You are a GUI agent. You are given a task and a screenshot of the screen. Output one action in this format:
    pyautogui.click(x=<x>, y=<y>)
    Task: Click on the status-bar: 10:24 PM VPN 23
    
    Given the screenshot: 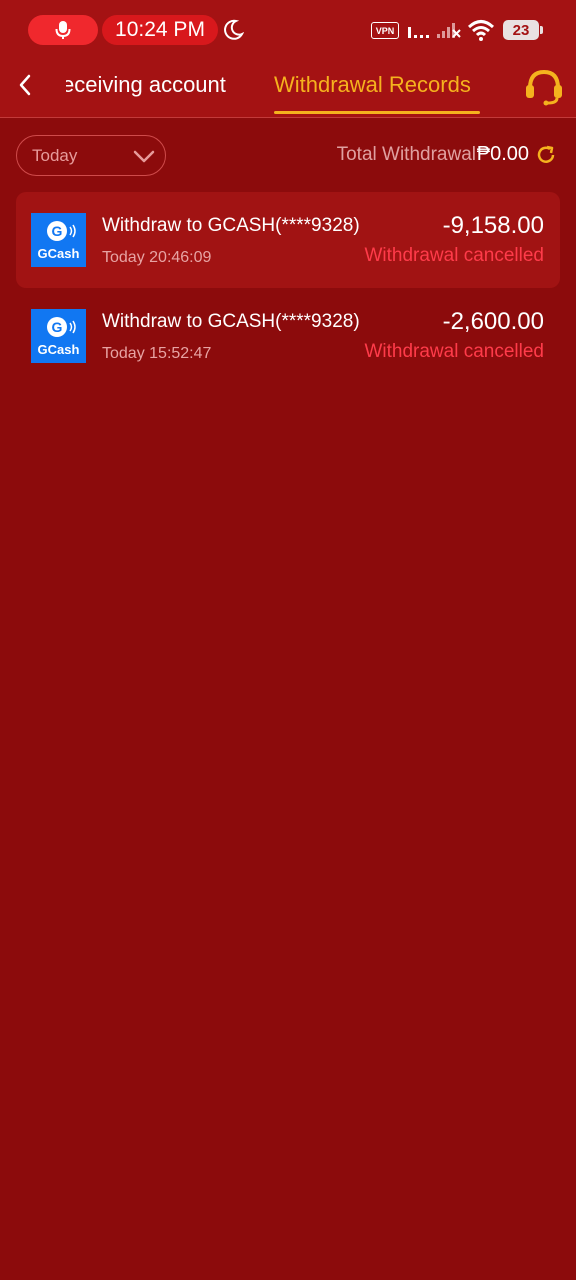 What is the action you would take?
    pyautogui.click(x=288, y=30)
    